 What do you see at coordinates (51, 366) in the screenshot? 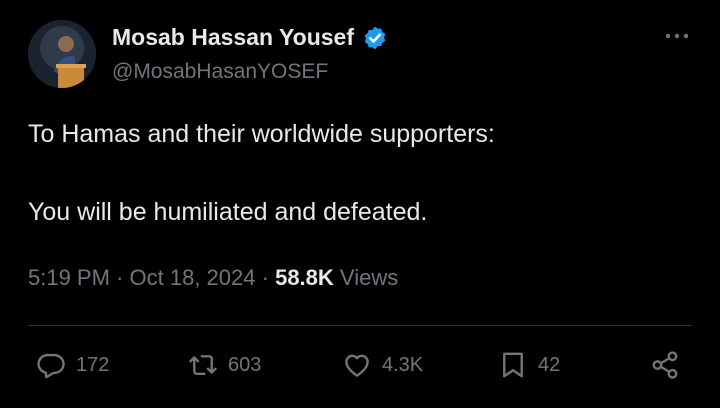
I see `reply-icon` at bounding box center [51, 366].